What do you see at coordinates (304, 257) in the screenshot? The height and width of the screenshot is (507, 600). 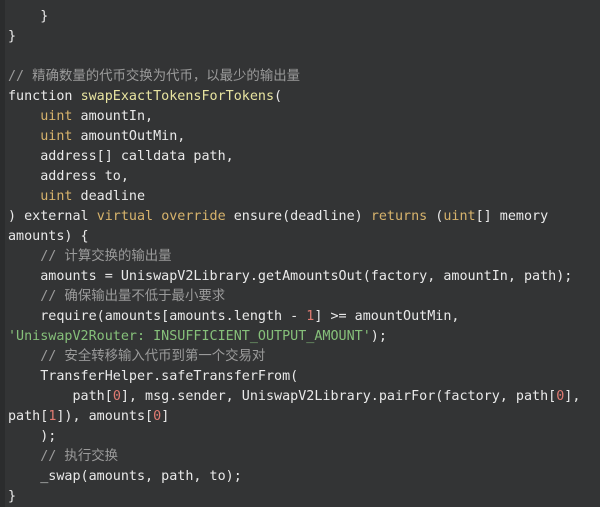 I see `code-line: // 计算交换的输出量` at bounding box center [304, 257].